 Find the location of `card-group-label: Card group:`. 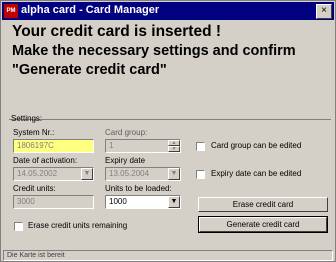

card-group-label: Card group: is located at coordinates (126, 132).